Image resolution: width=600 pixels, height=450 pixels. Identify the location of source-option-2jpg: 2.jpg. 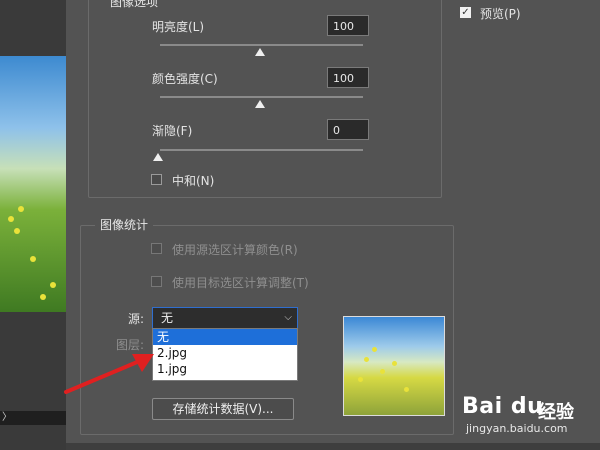
(225, 353).